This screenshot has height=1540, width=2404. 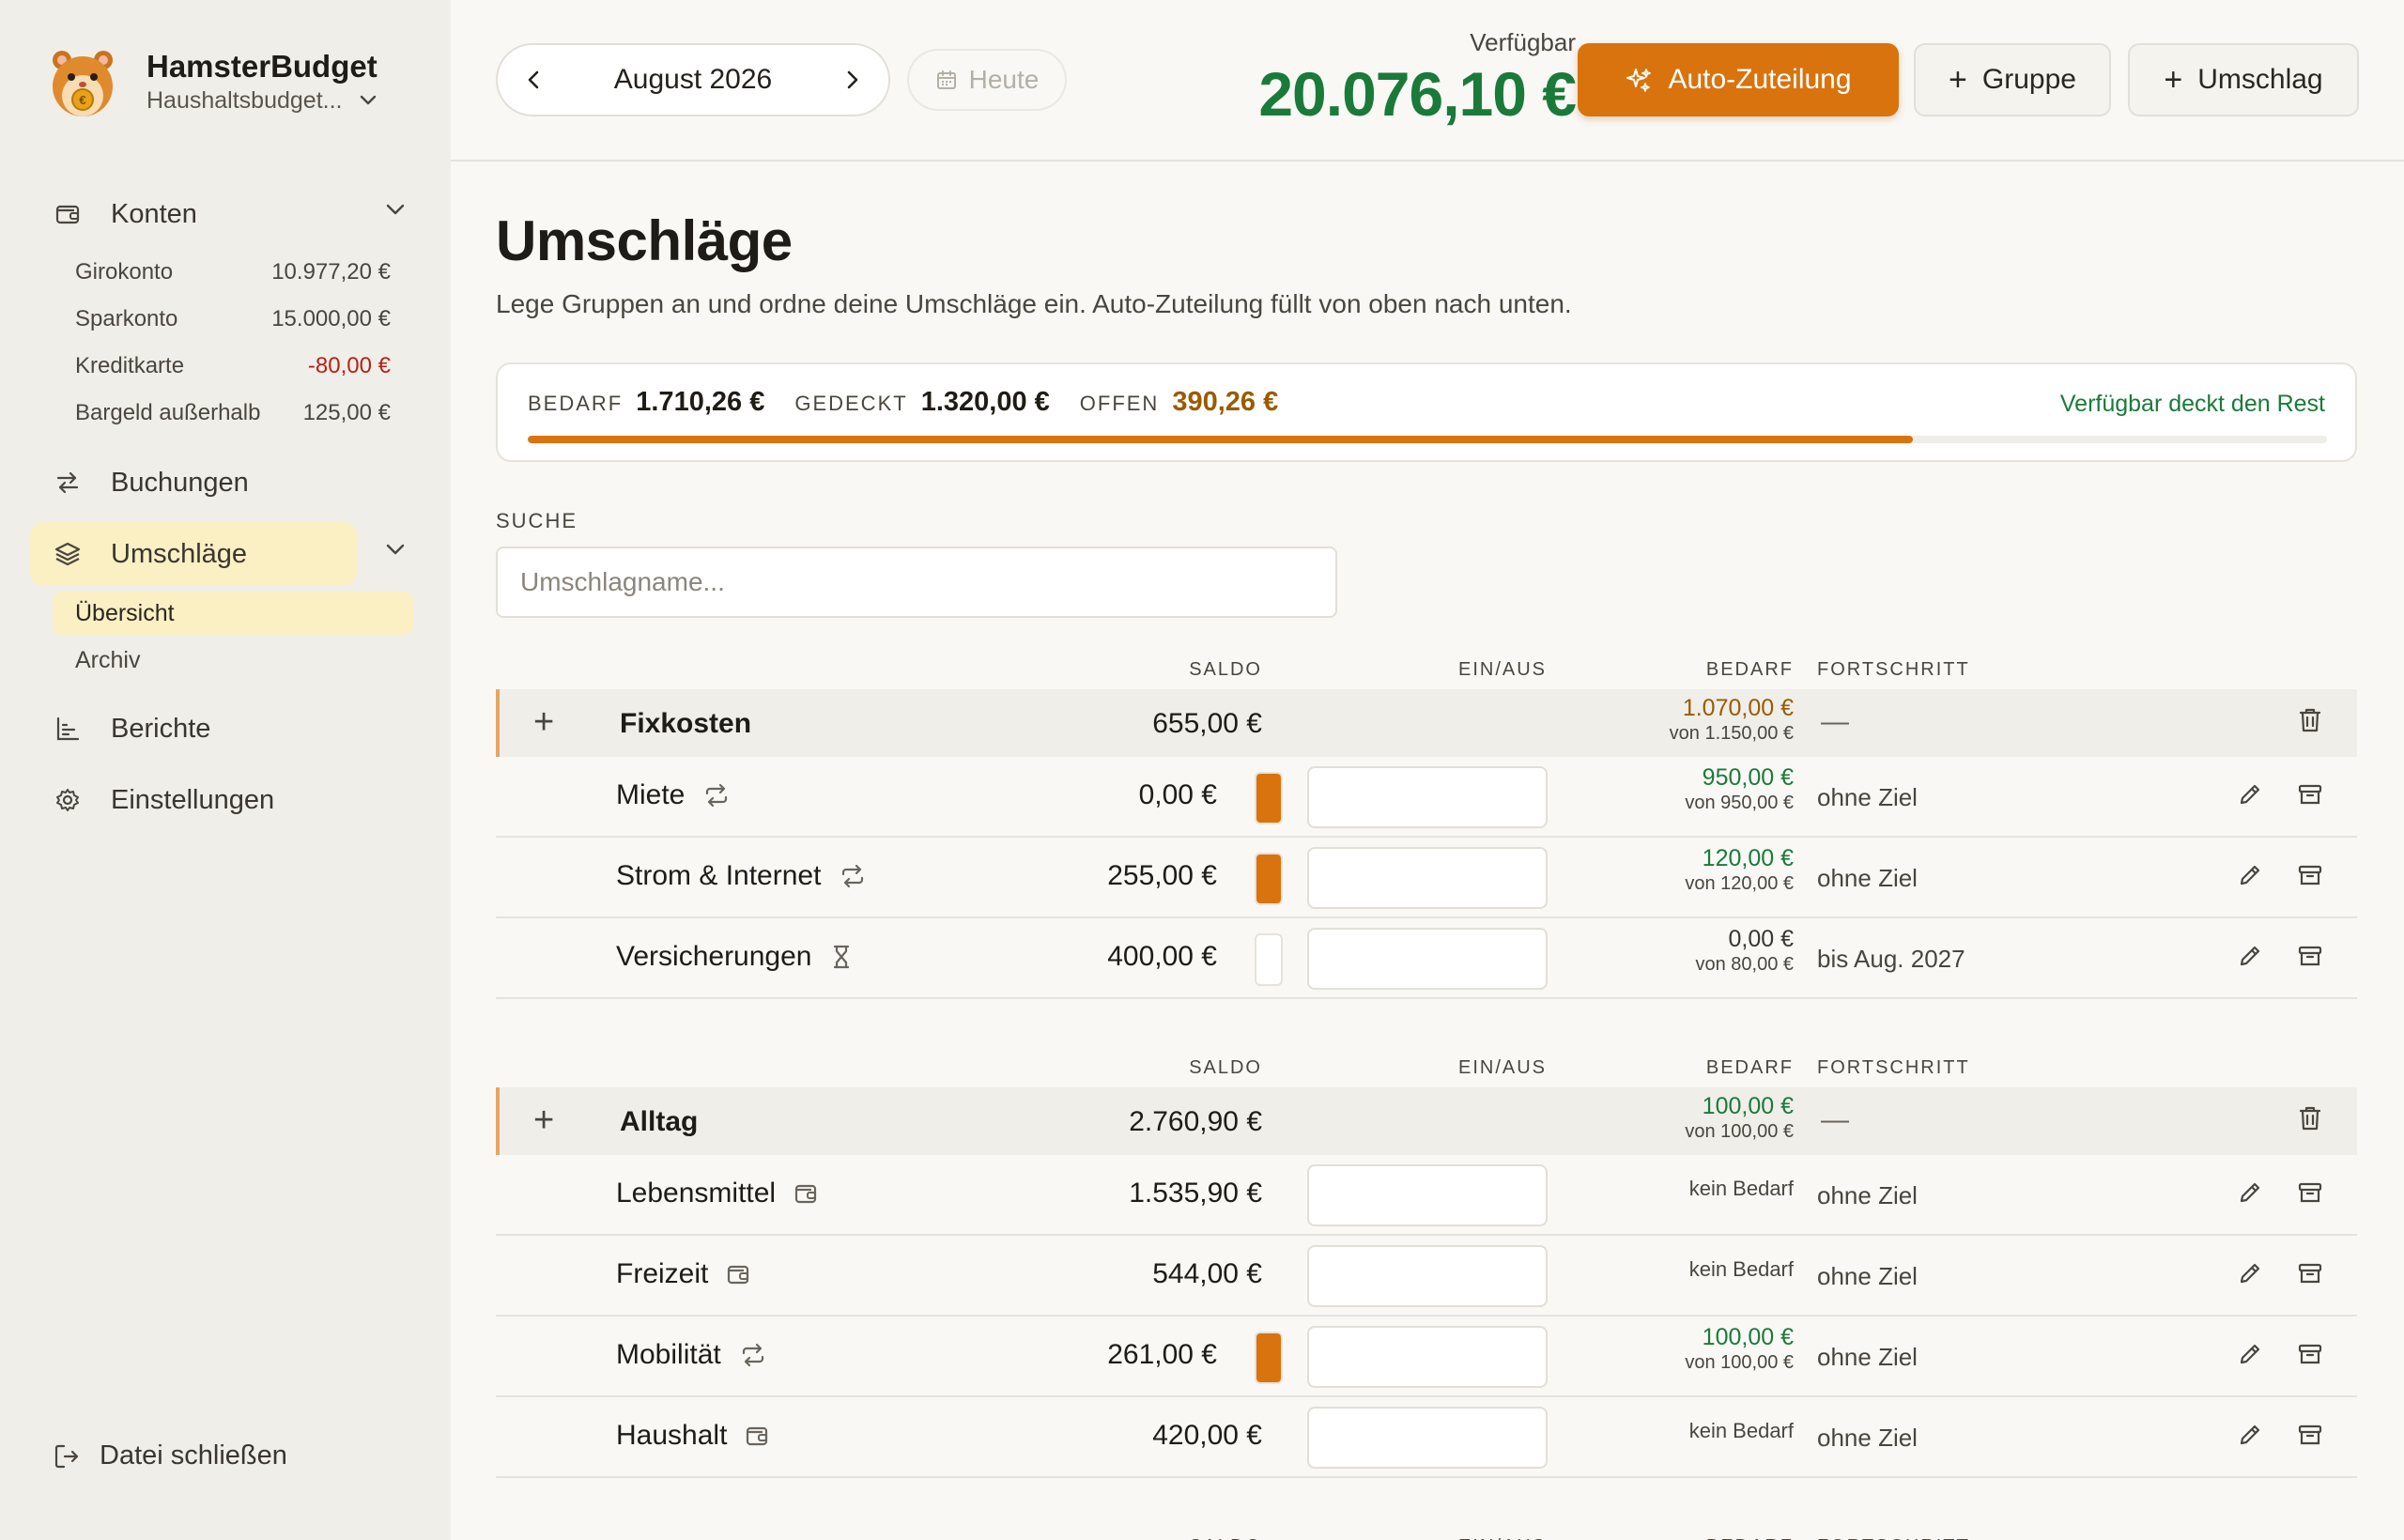 What do you see at coordinates (2260, 79) in the screenshot?
I see `add-envelope-label: Umschlag` at bounding box center [2260, 79].